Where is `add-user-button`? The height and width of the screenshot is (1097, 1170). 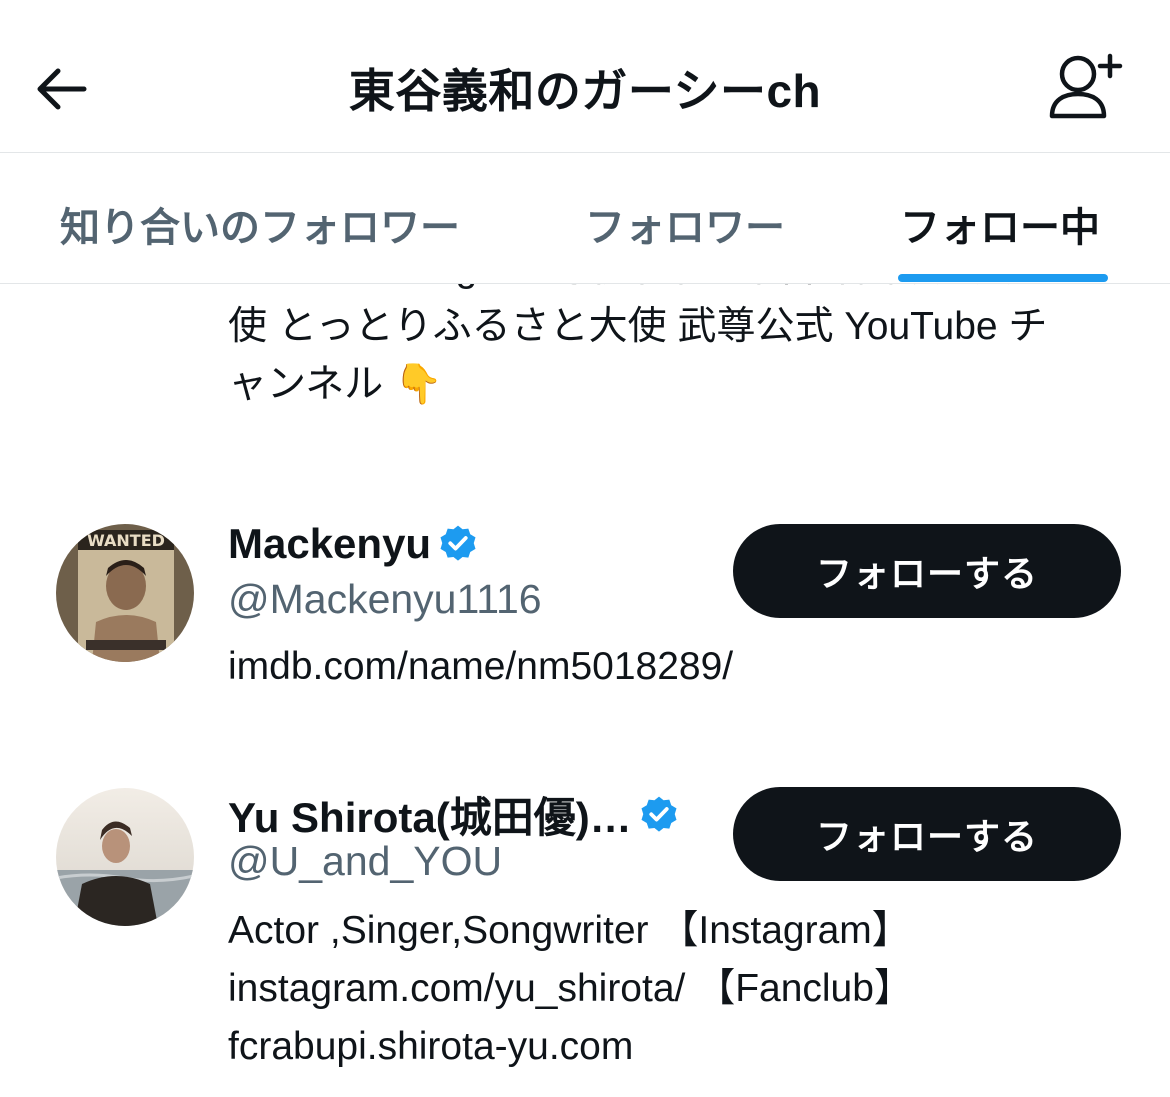
add-user-button is located at coordinates (1086, 85).